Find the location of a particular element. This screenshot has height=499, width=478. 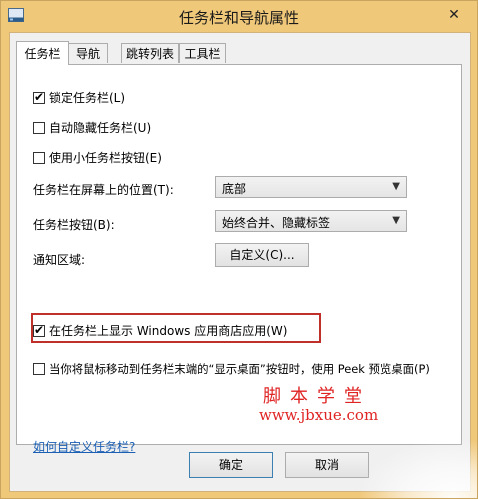

lock-taskbar-option: ✔ 锁定任务栏(L) is located at coordinates (79, 97).